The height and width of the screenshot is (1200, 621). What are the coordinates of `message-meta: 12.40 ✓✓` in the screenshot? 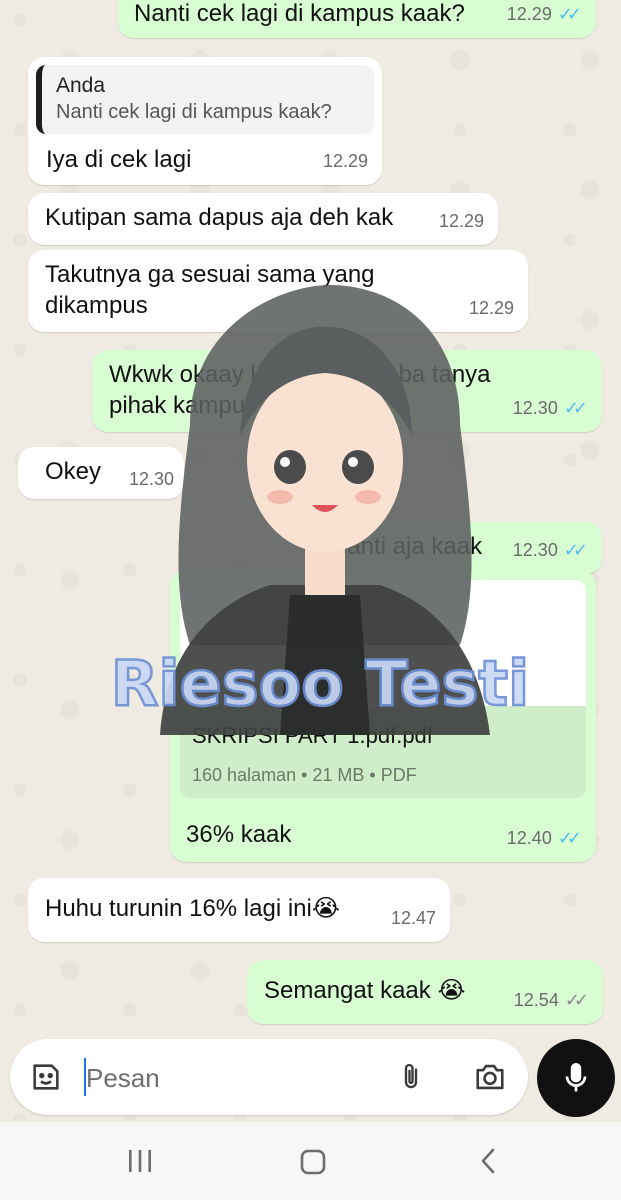 It's located at (544, 838).